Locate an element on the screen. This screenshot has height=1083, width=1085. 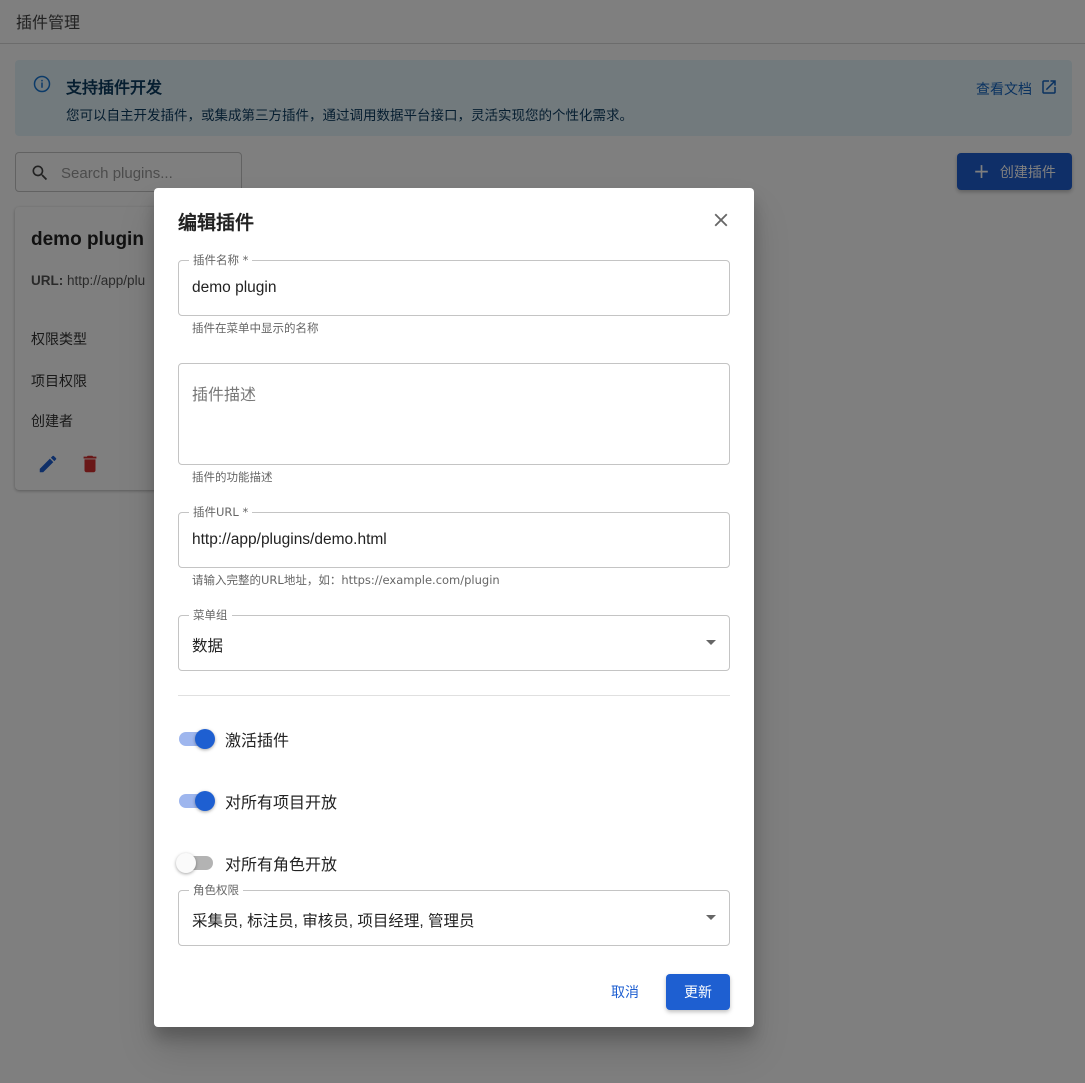
activate-plugin-switch: 激活插件 is located at coordinates (233, 739).